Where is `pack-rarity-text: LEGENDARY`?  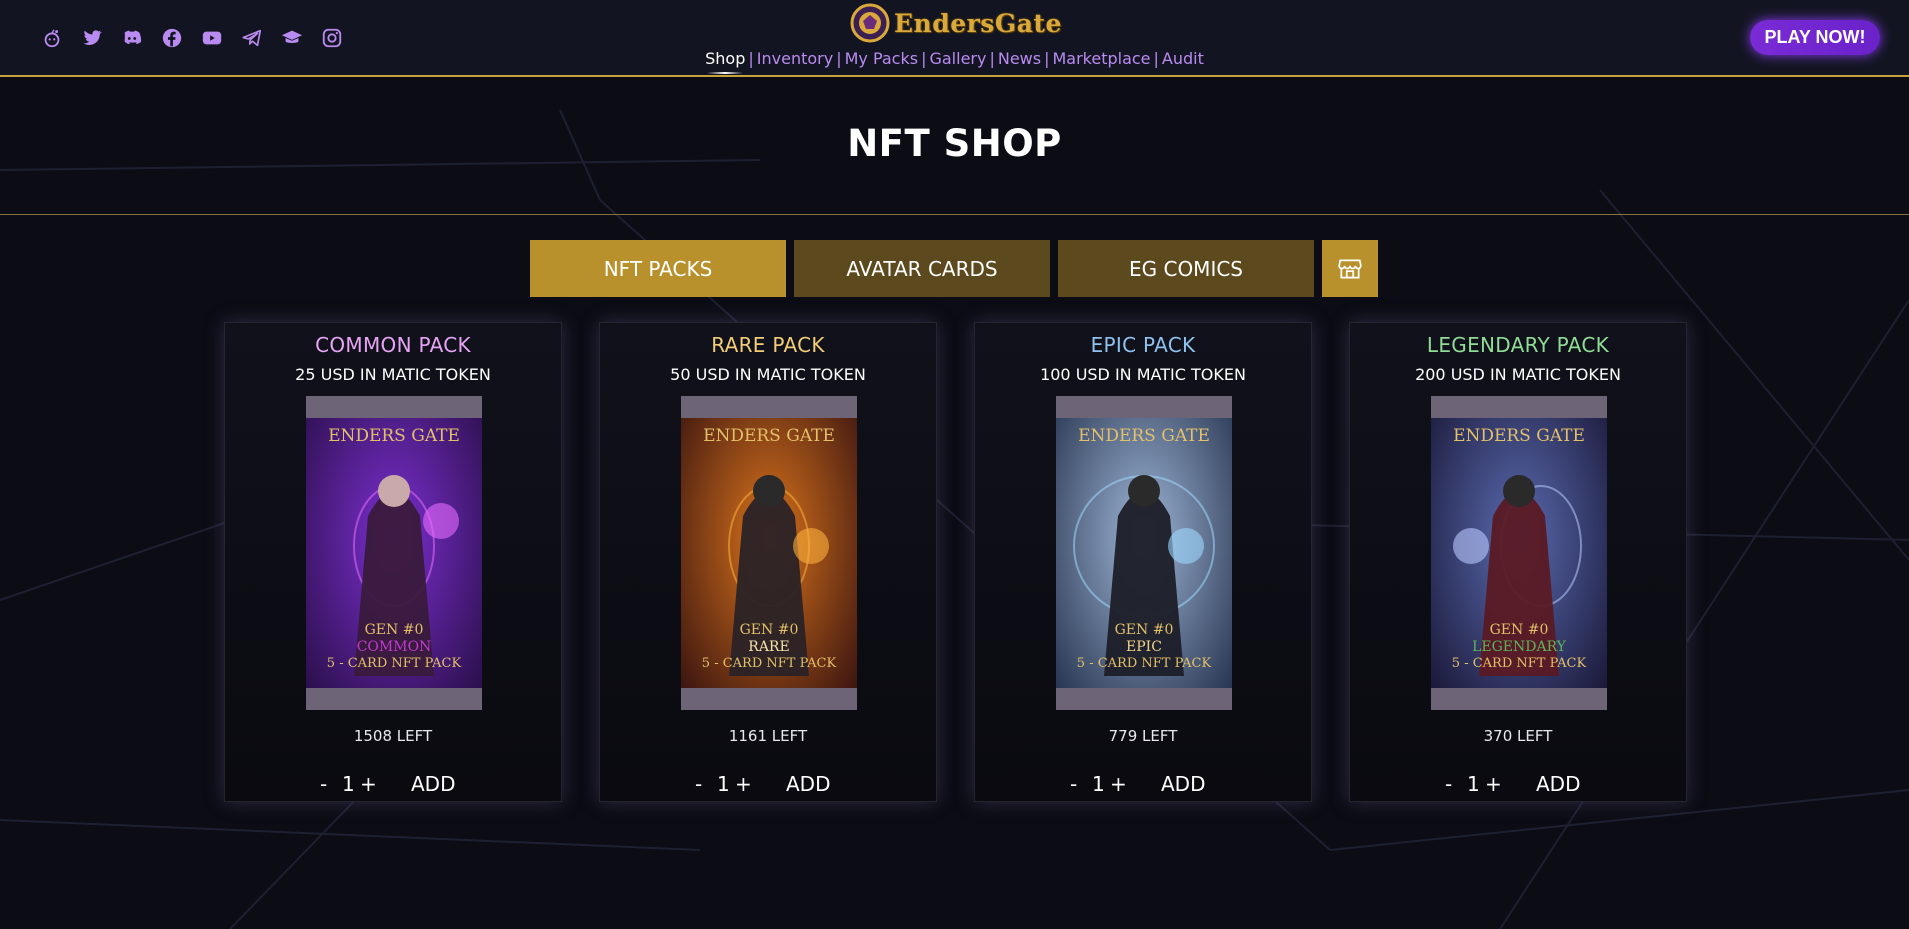
pack-rarity-text: LEGENDARY is located at coordinates (1519, 647).